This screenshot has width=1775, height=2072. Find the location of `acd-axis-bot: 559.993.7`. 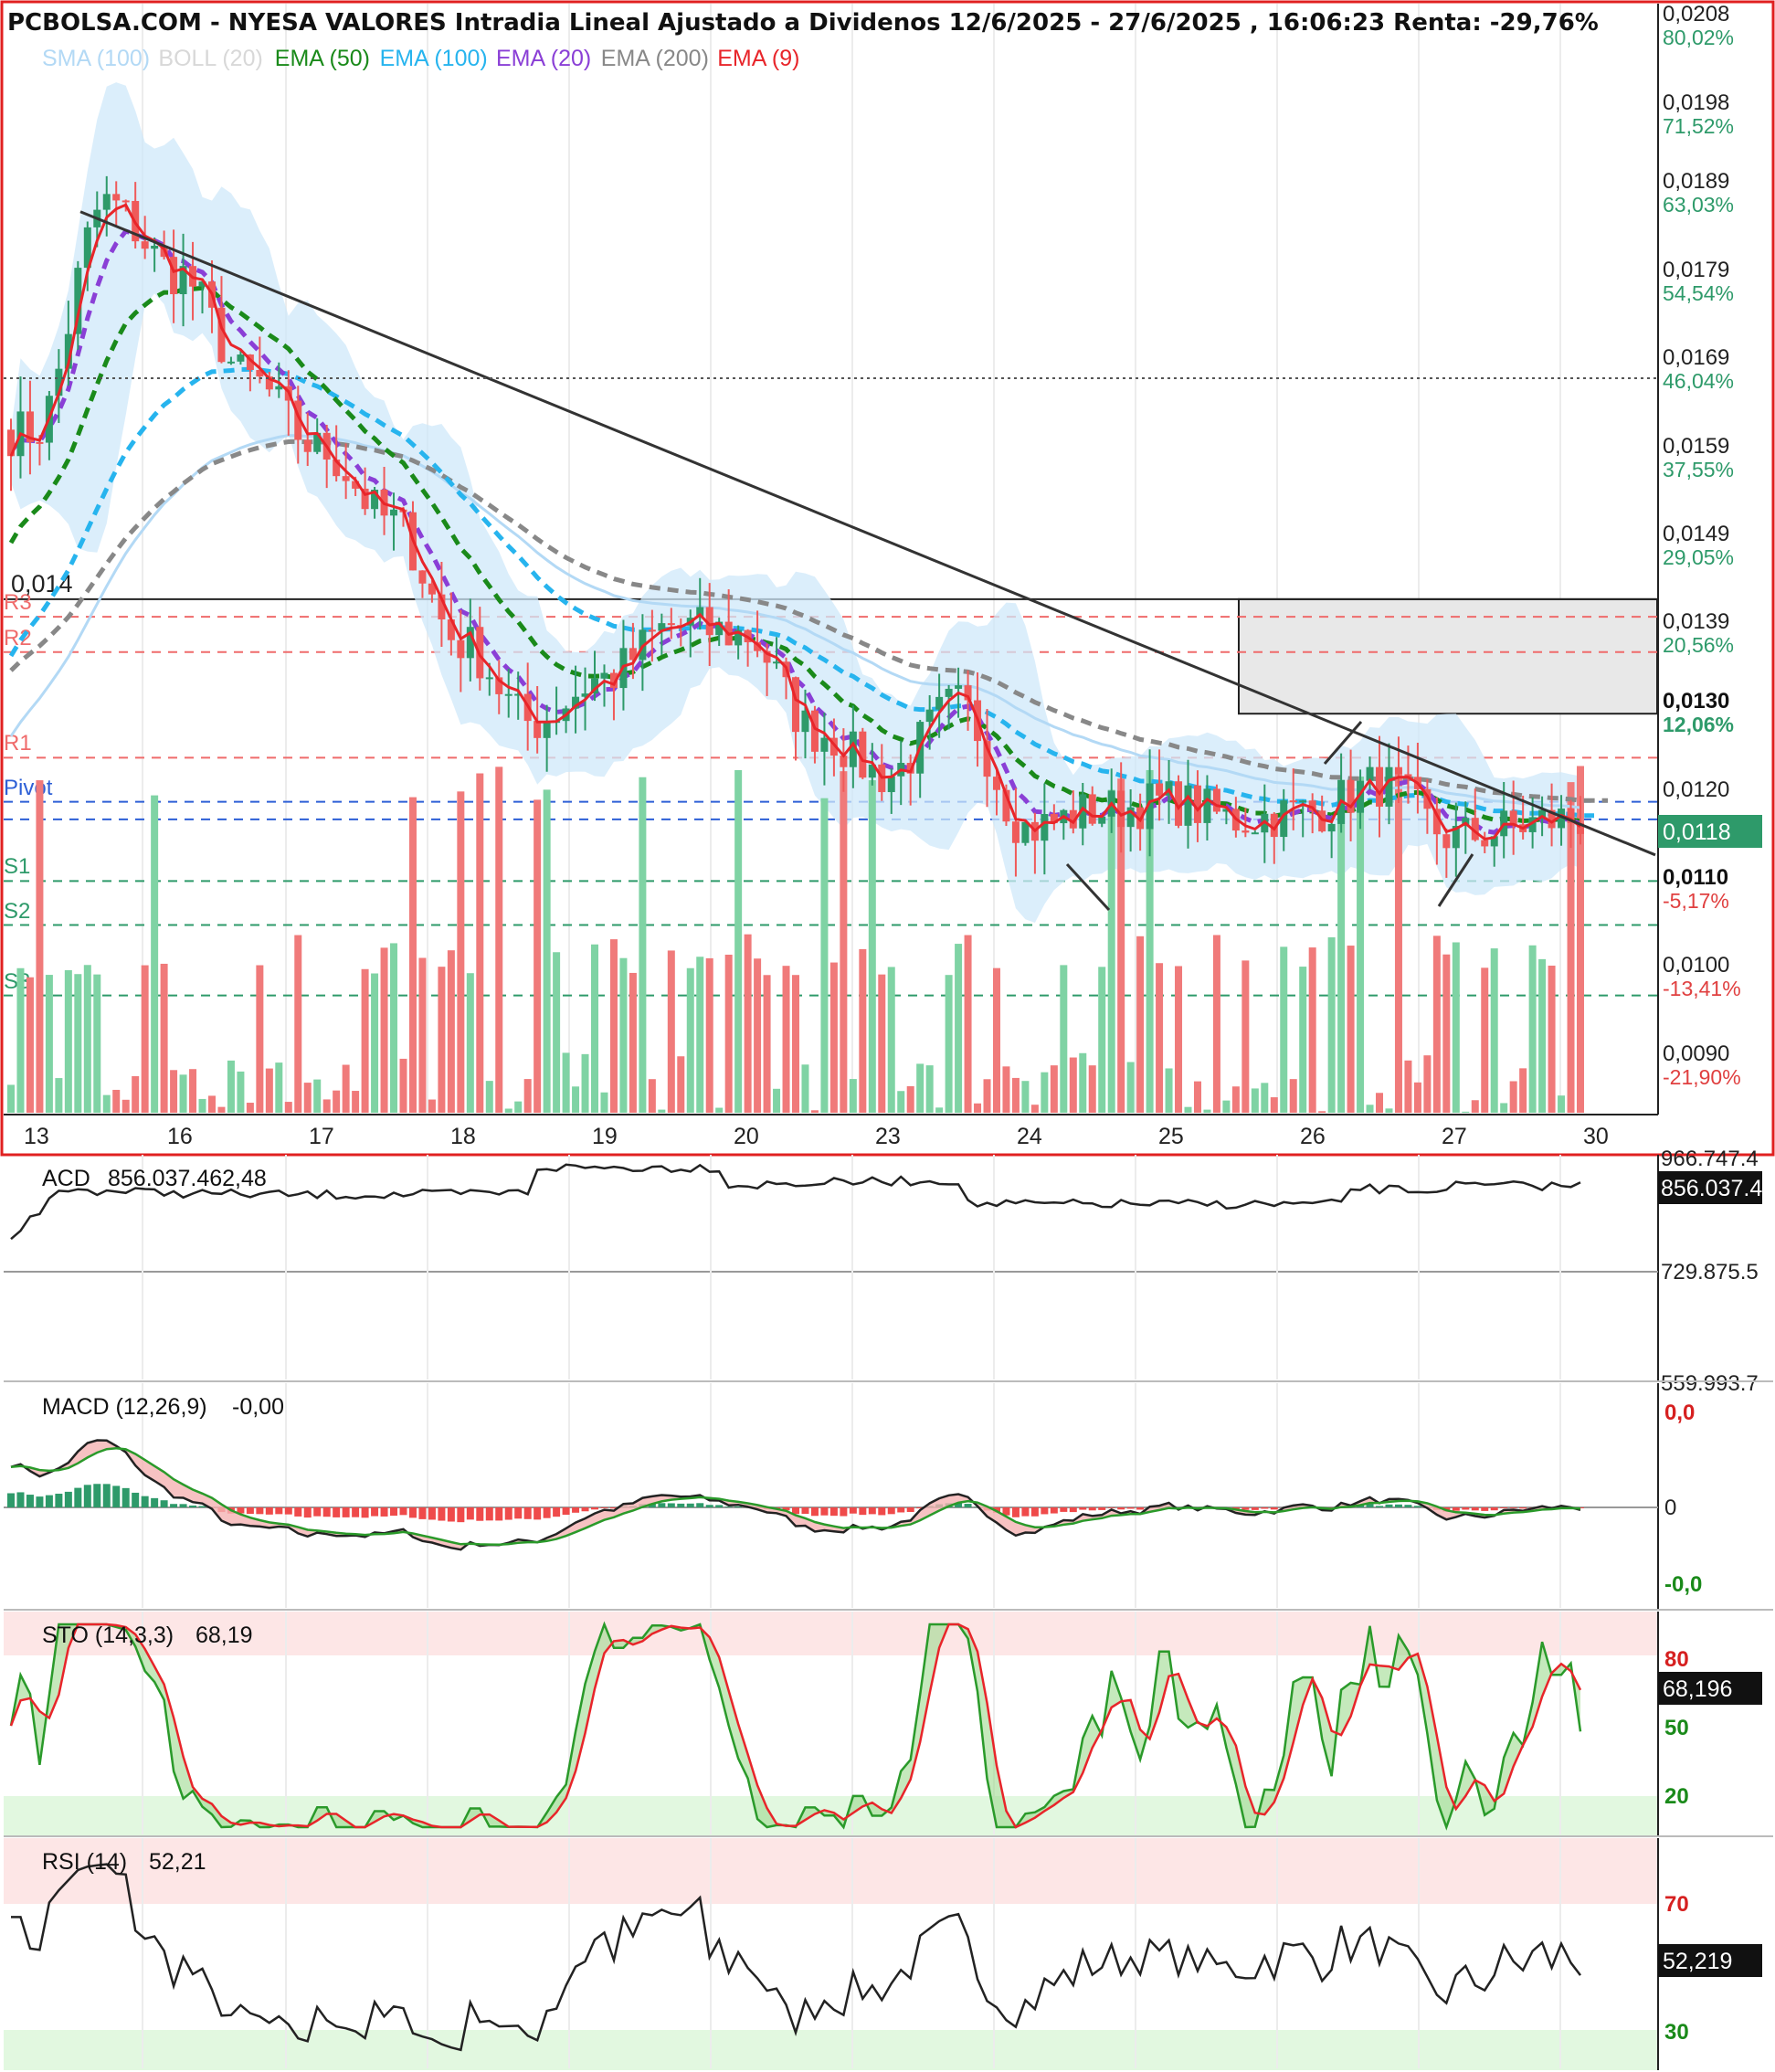

acd-axis-bot: 559.993.7 is located at coordinates (1710, 1383).